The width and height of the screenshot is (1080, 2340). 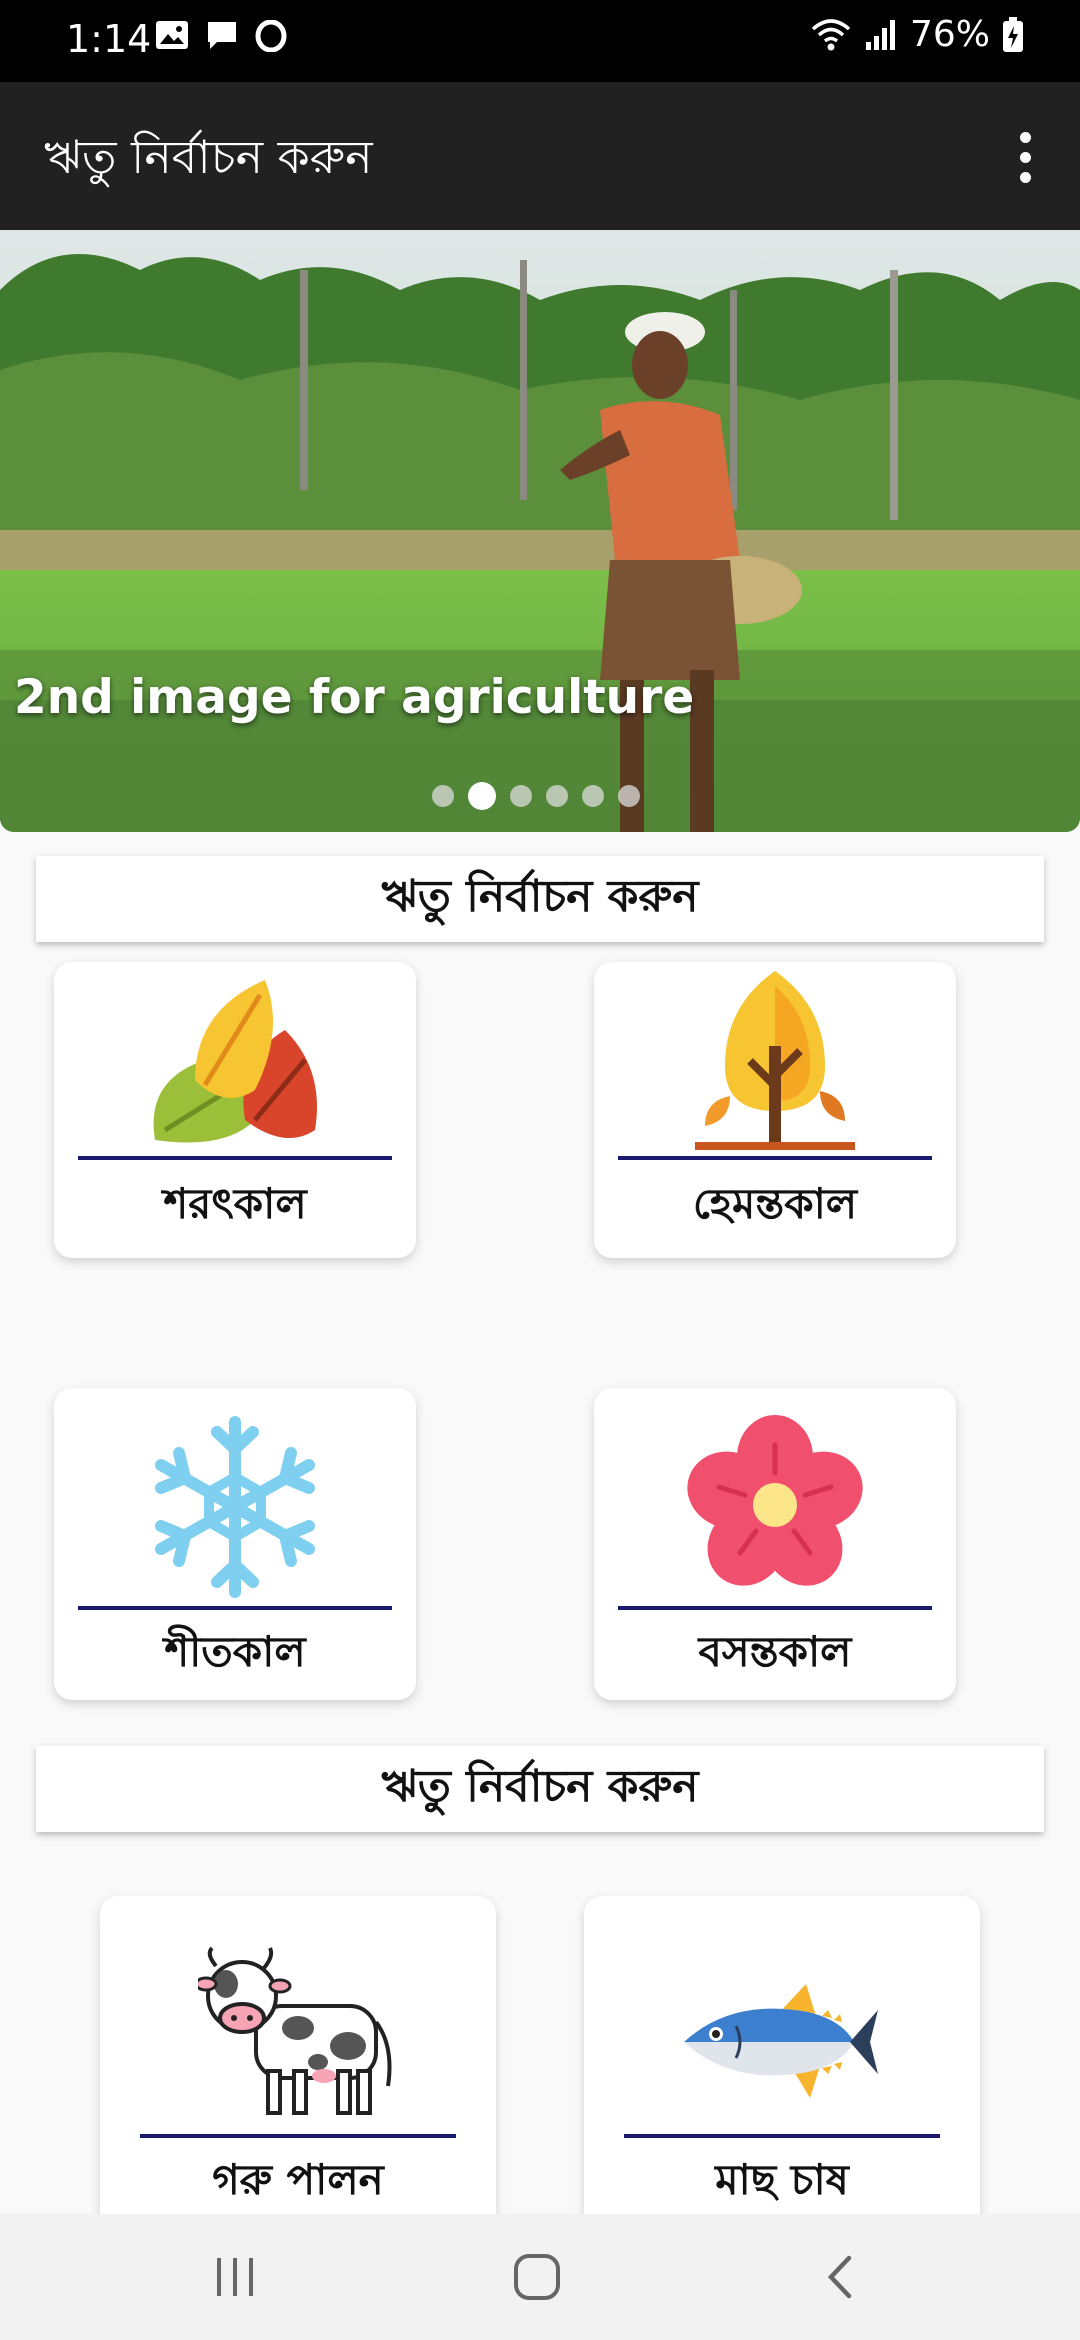 I want to click on app-bar: ঋতু নির্বাচন করুন, so click(x=540, y=156).